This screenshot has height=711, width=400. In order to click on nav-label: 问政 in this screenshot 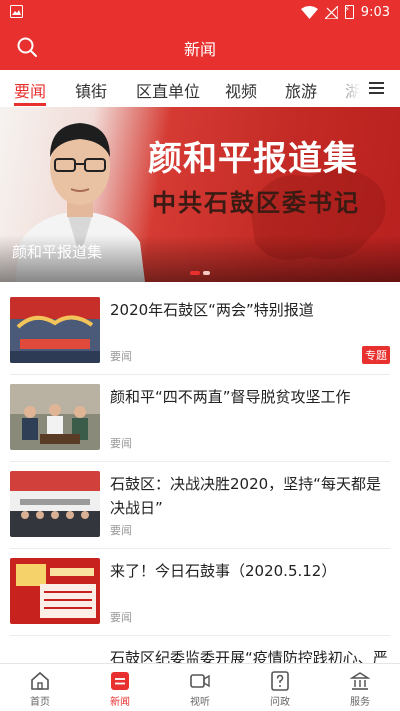, I will do `click(280, 702)`.